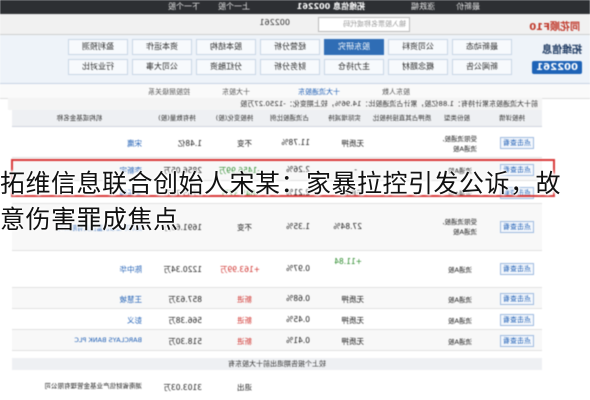  Describe the element at coordinates (298, 319) in the screenshot. I see `holder-ratio: 0.45%` at that location.